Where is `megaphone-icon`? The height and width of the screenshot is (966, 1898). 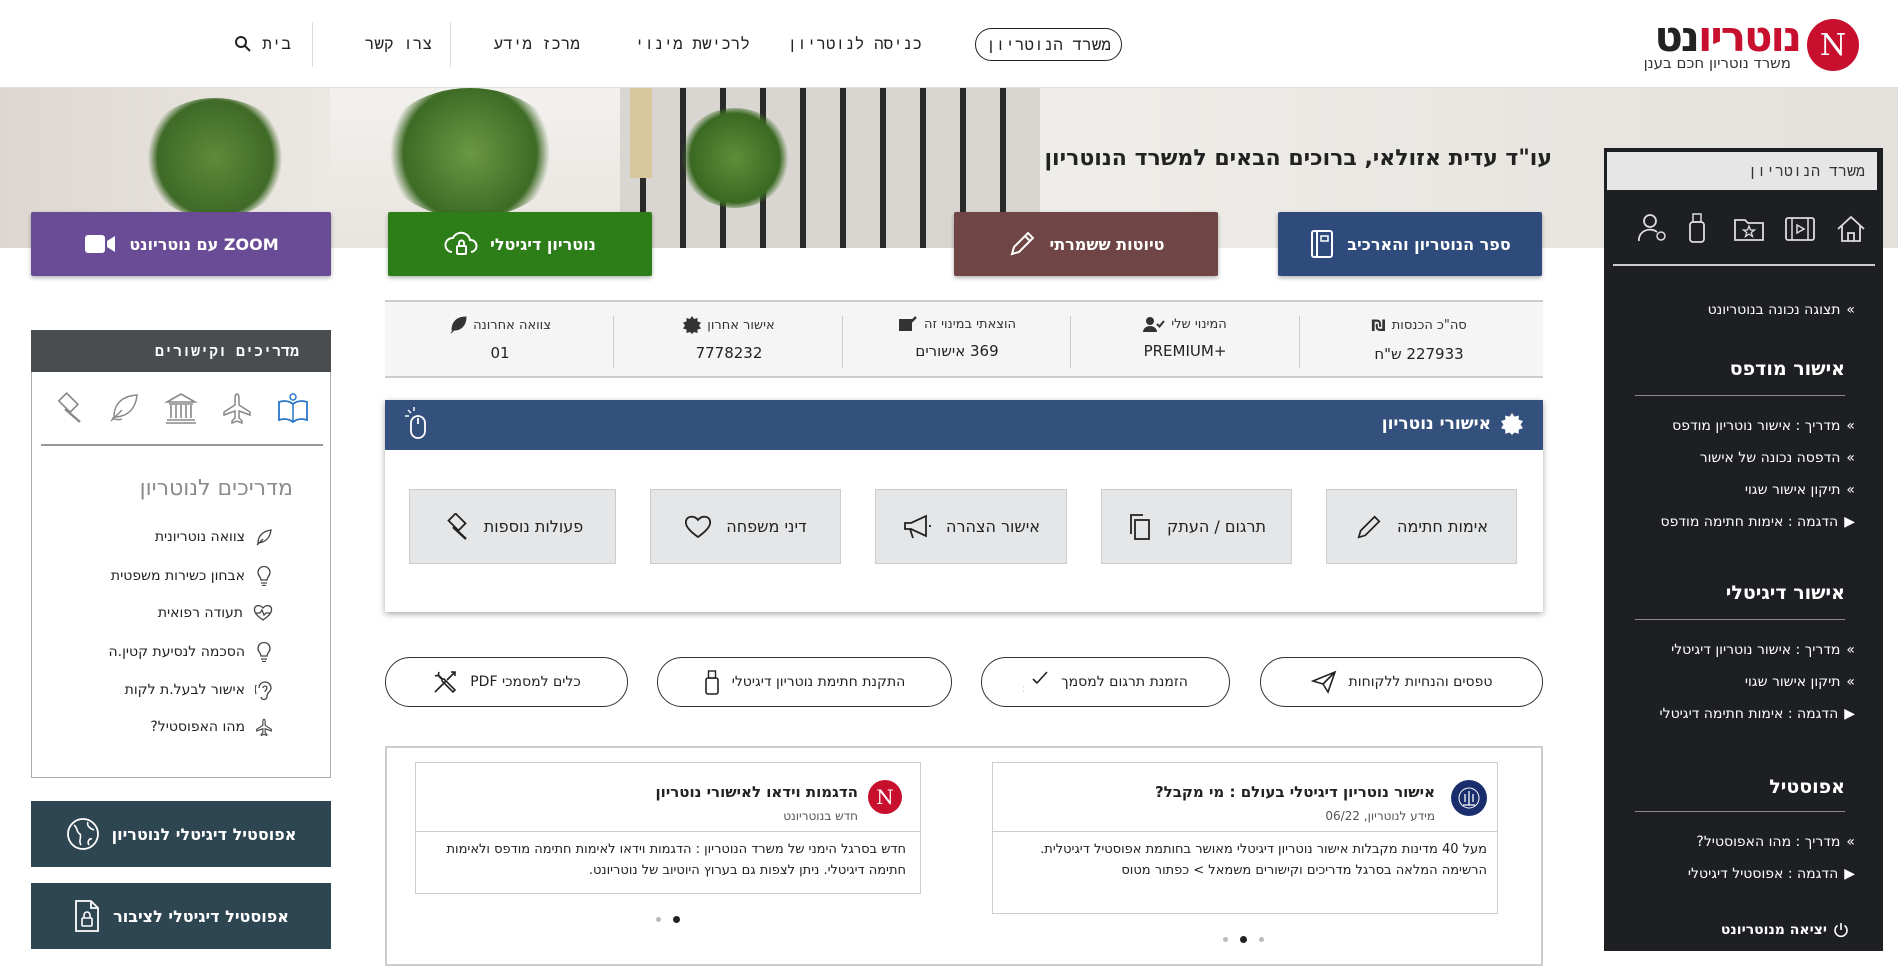
megaphone-icon is located at coordinates (917, 527).